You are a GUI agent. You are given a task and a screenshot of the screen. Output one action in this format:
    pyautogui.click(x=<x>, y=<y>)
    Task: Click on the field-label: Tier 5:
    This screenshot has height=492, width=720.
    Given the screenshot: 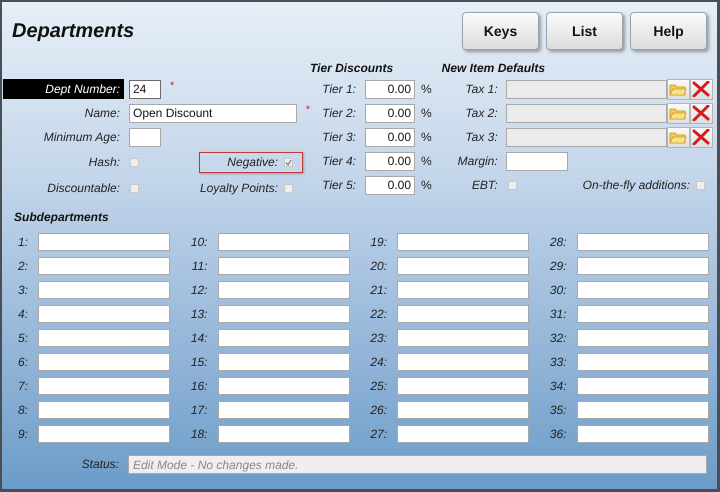 What is the action you would take?
    pyautogui.click(x=339, y=185)
    